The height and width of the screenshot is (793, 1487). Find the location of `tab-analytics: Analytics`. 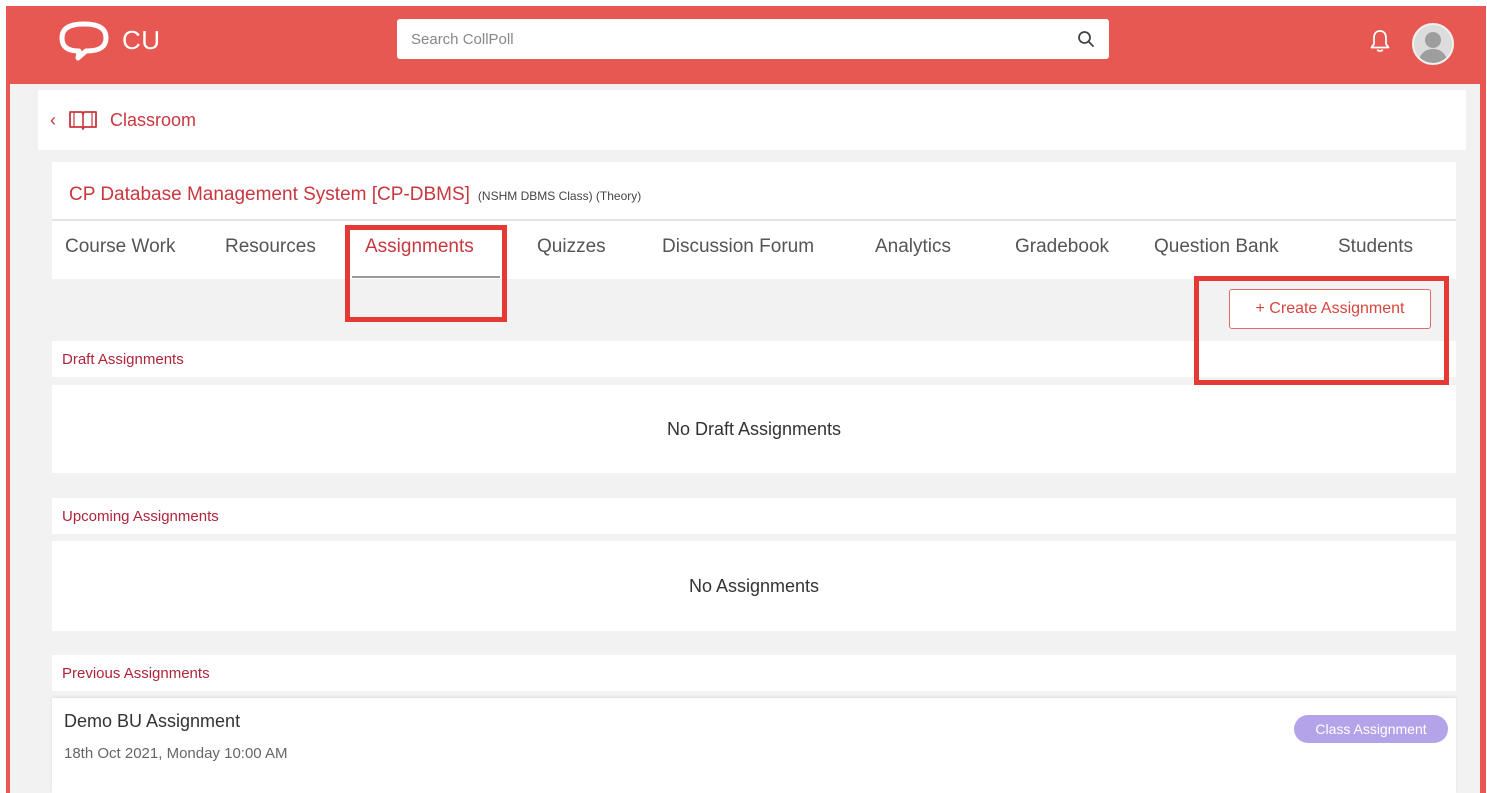

tab-analytics: Analytics is located at coordinates (913, 247).